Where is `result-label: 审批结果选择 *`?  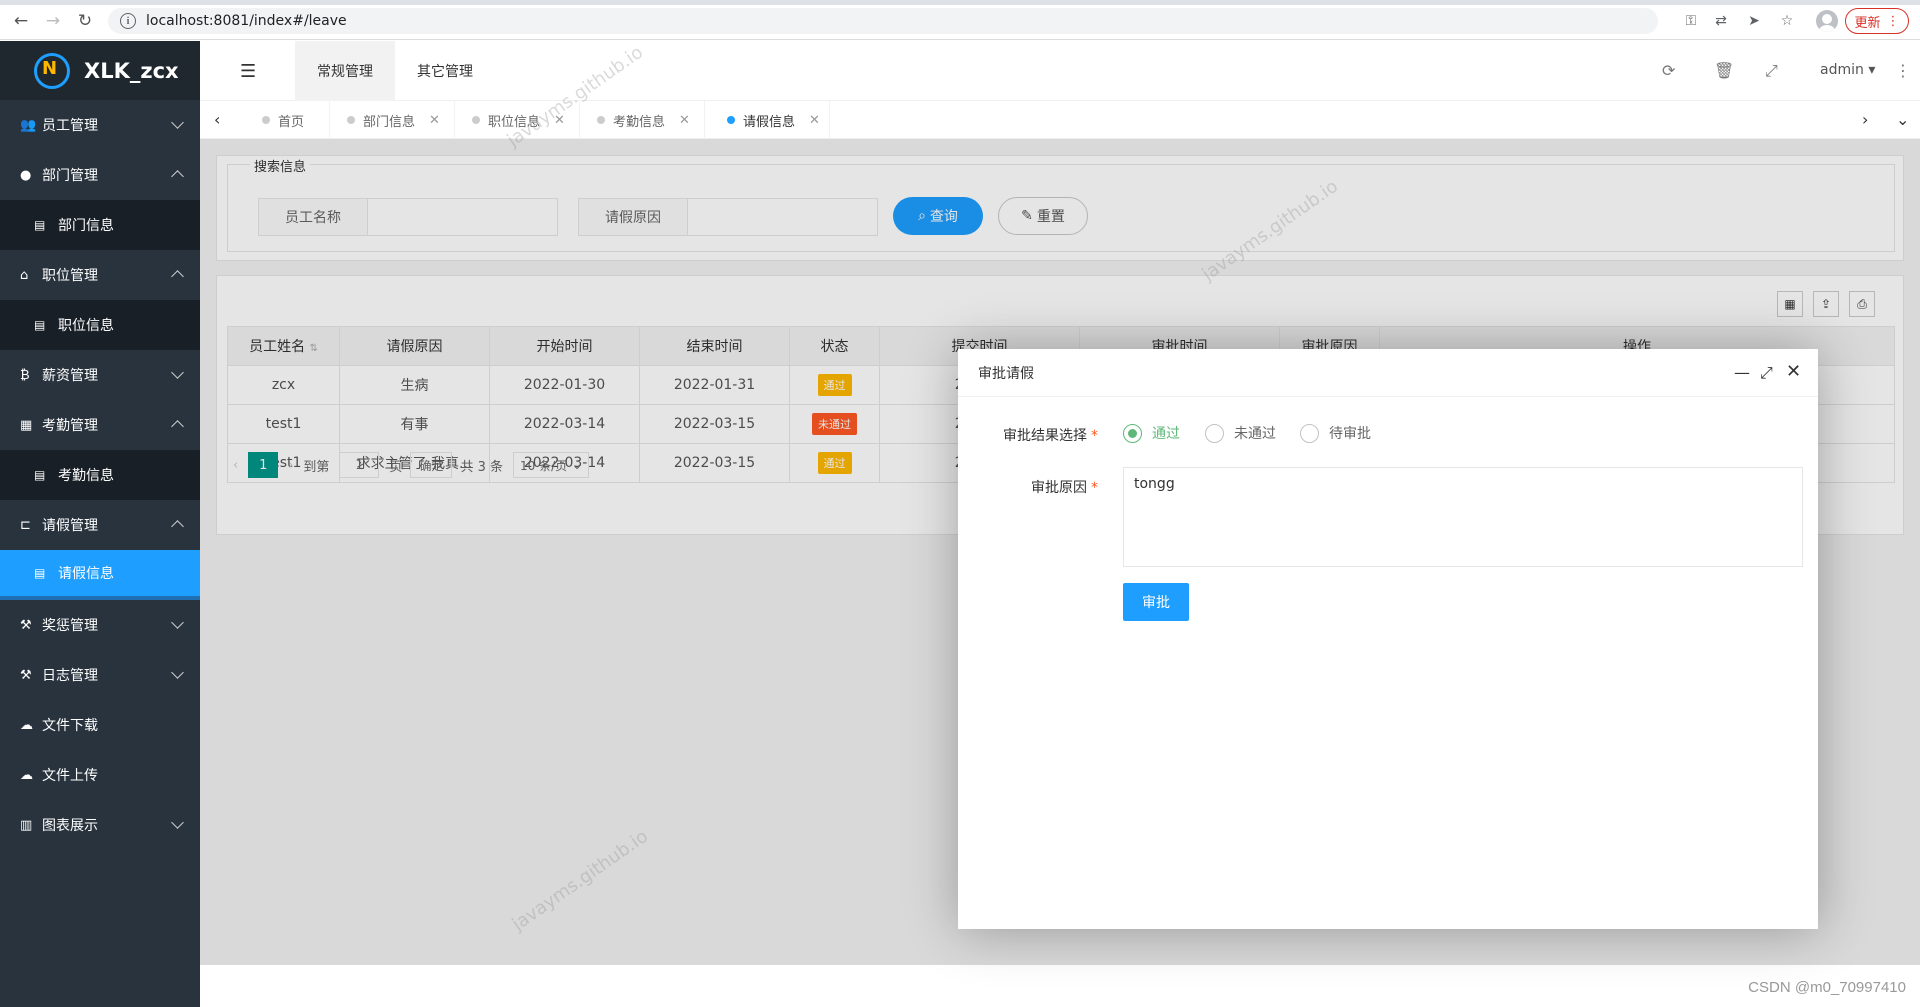
result-label: 审批结果选择 * is located at coordinates (1028, 435).